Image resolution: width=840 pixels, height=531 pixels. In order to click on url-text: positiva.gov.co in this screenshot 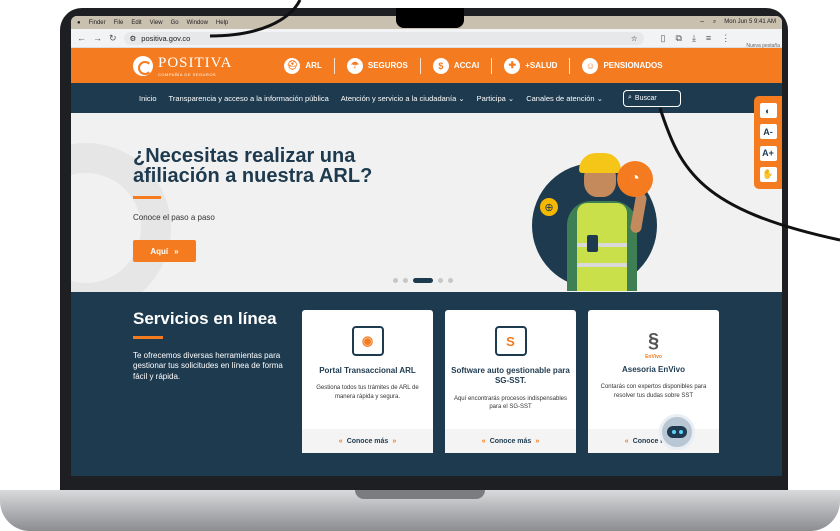, I will do `click(166, 38)`.